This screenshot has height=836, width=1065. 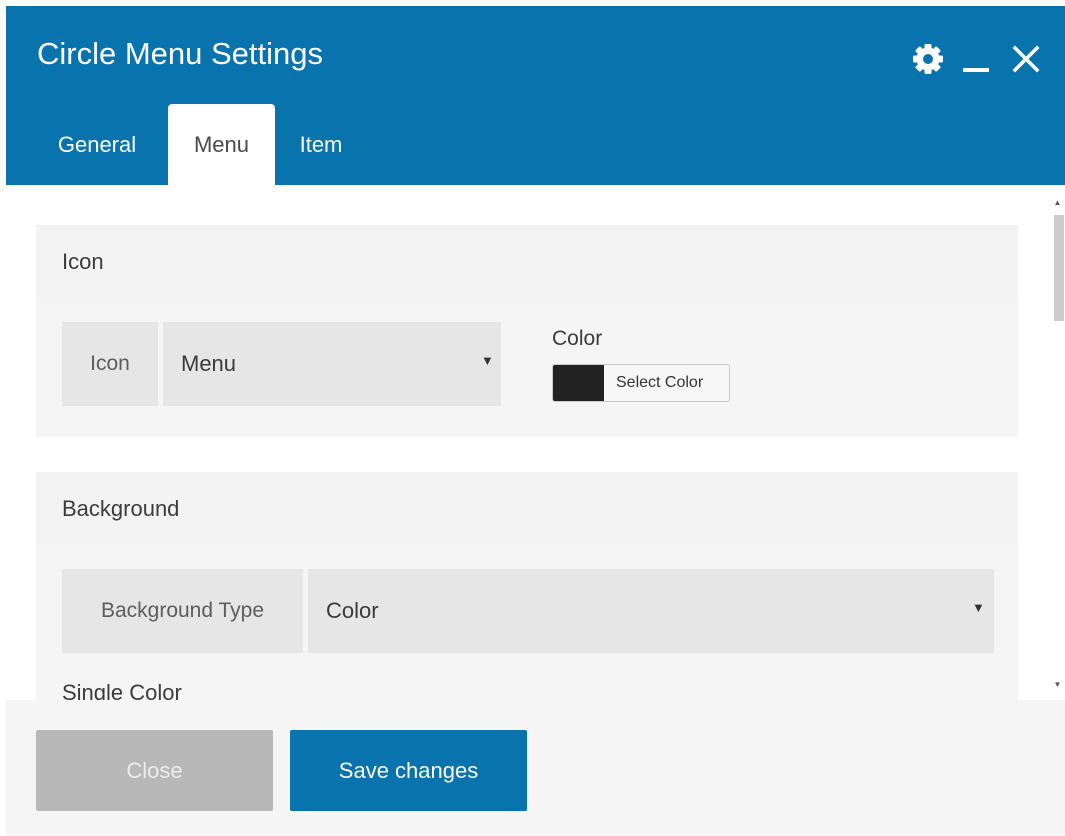 I want to click on background-type-value: Color, so click(x=352, y=610).